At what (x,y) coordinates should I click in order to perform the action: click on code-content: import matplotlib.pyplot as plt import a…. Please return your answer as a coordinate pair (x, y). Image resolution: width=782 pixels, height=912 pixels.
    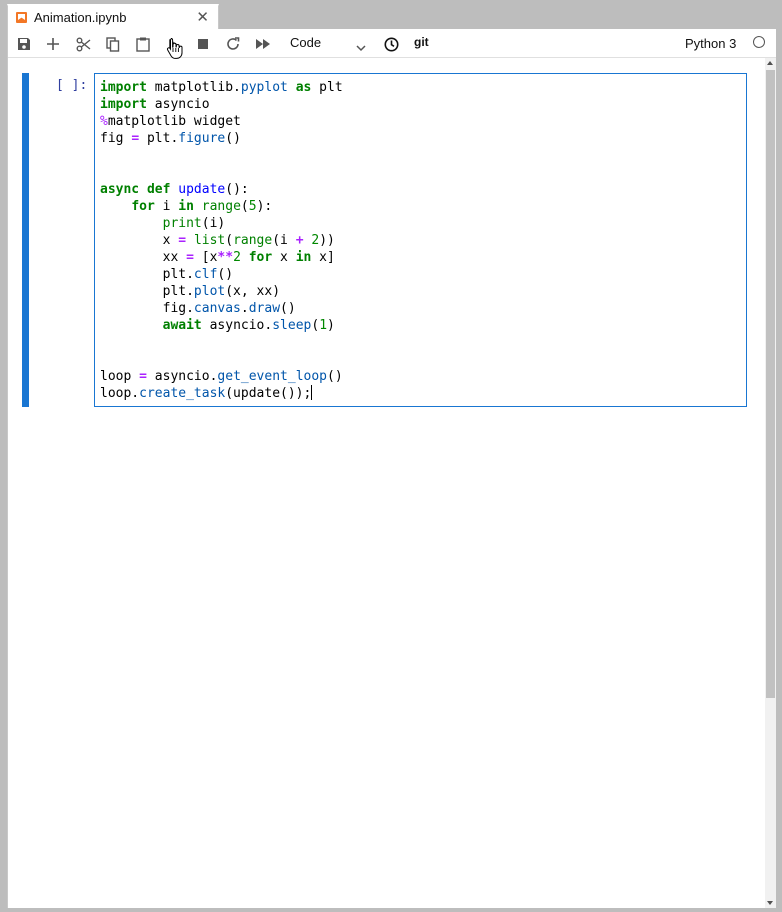
    Looking at the image, I should click on (221, 240).